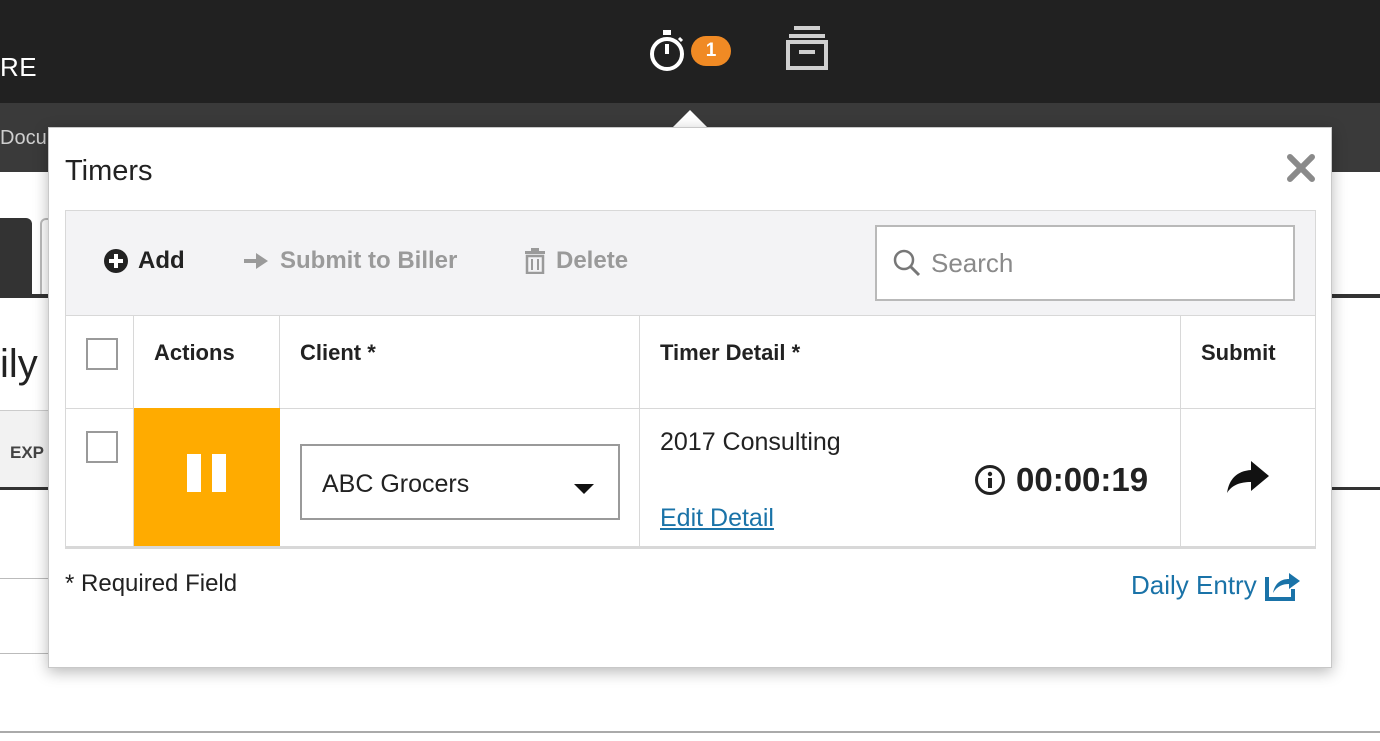  What do you see at coordinates (717, 518) in the screenshot?
I see `edit-detail-link: Edit Detail` at bounding box center [717, 518].